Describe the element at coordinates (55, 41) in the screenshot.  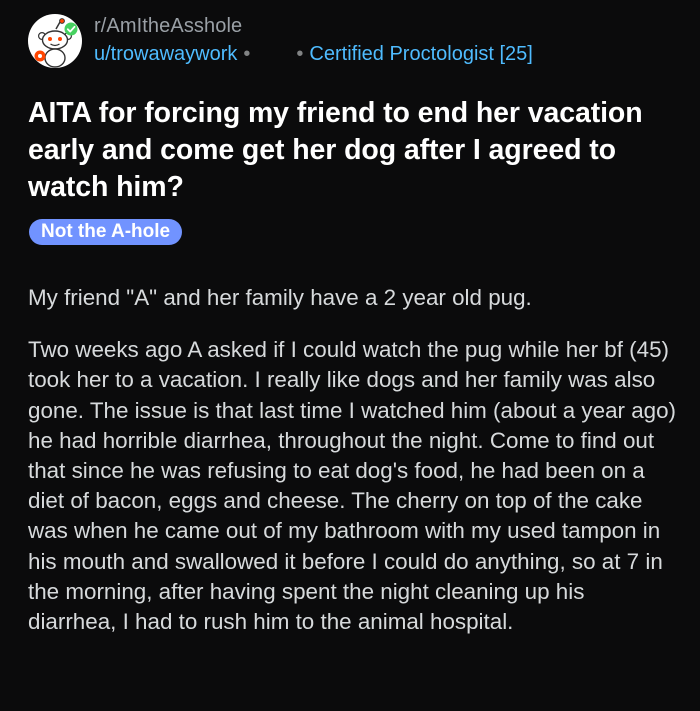
I see `reddit-snoo-avatar-icon` at that location.